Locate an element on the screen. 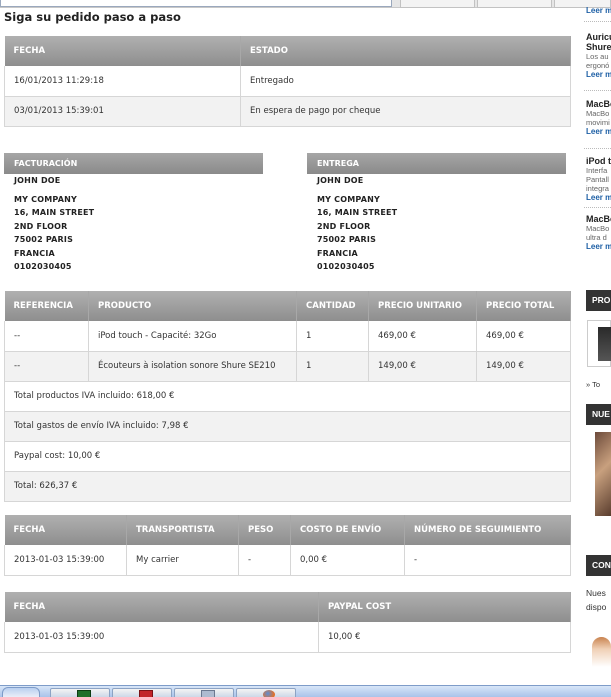  status-state: Entregado is located at coordinates (405, 81).